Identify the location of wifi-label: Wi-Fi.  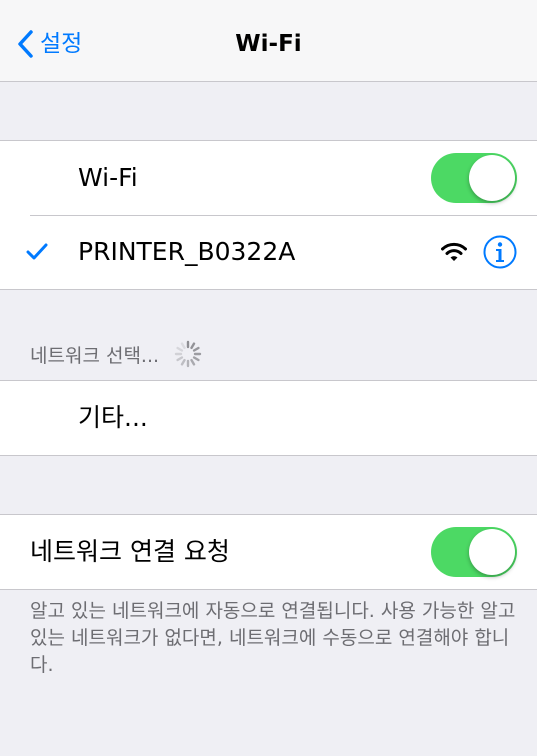
(108, 177).